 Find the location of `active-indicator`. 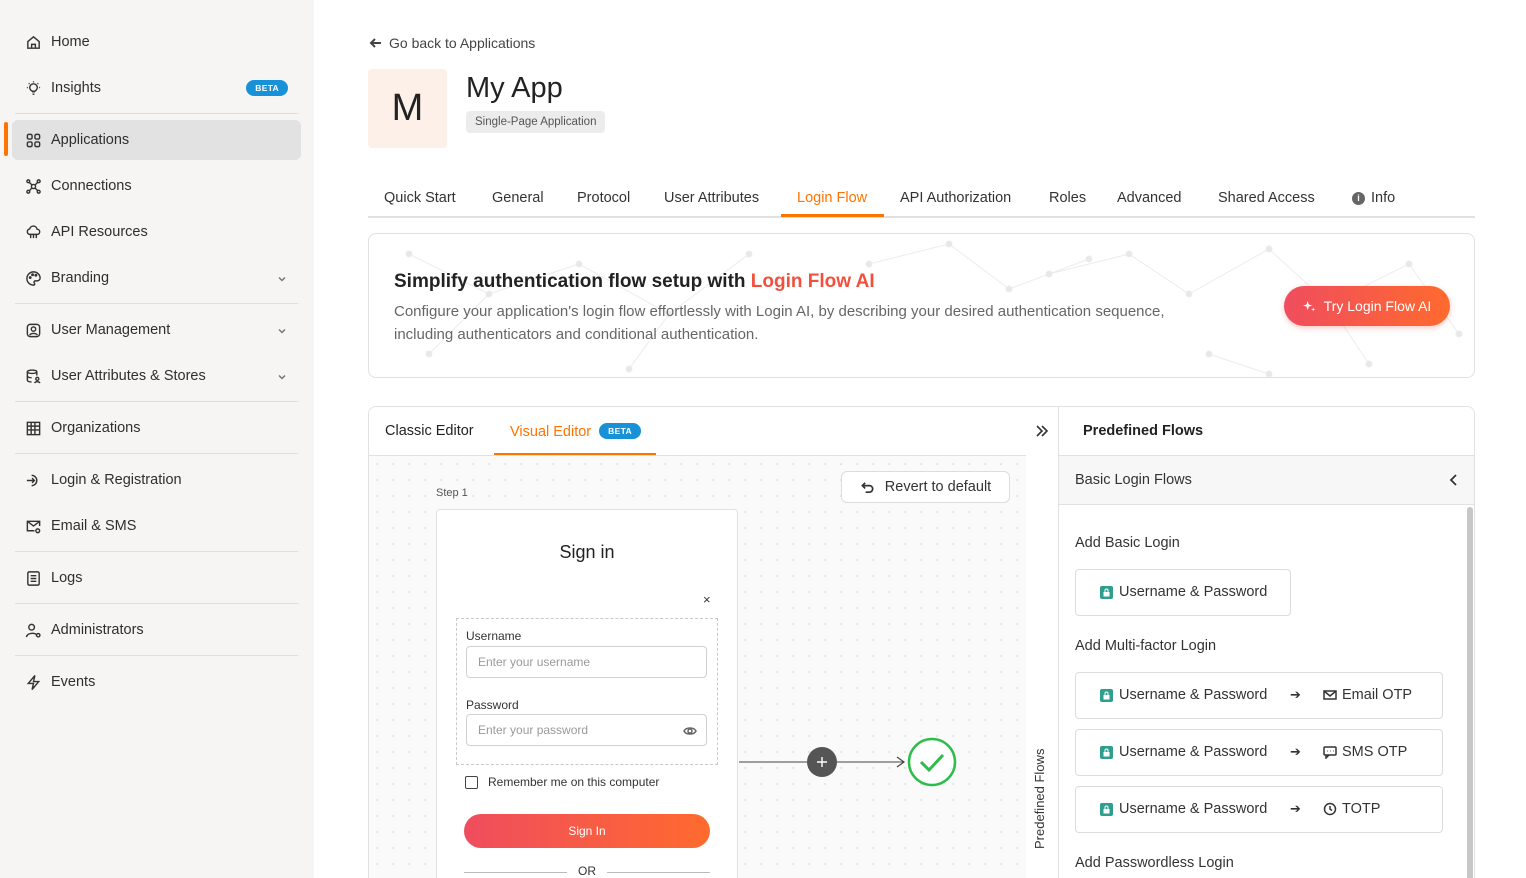

active-indicator is located at coordinates (6, 139).